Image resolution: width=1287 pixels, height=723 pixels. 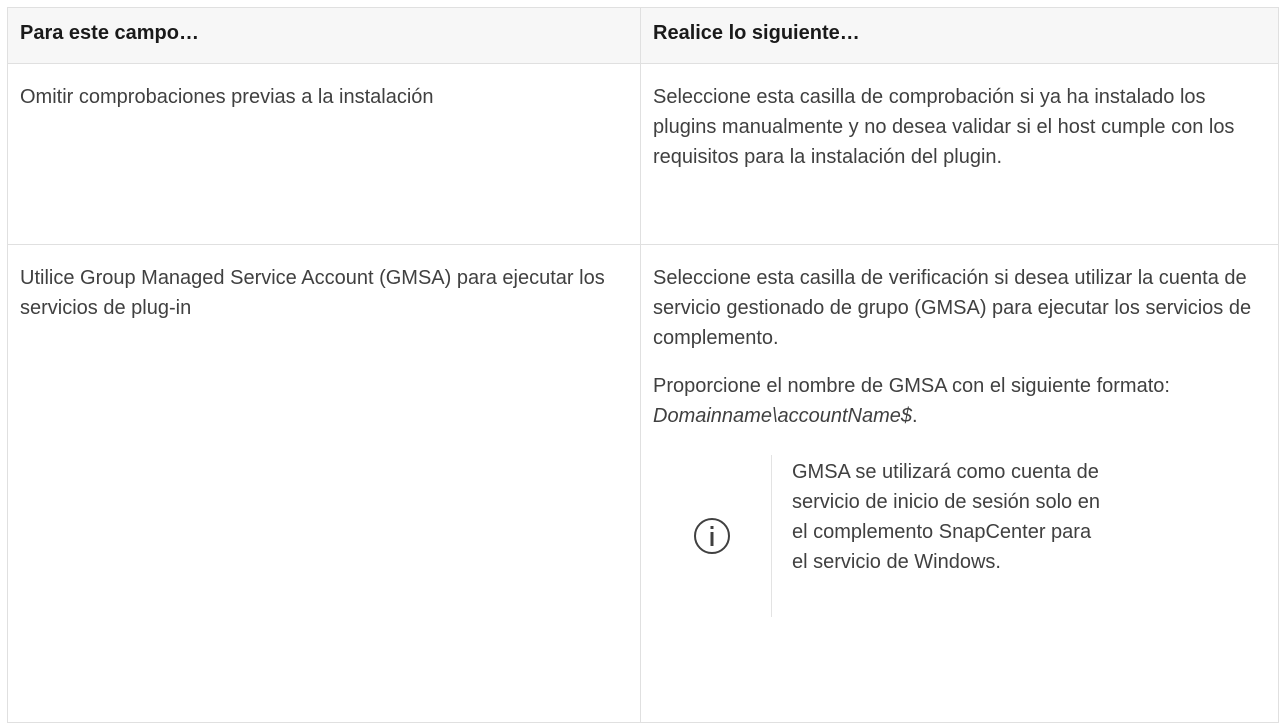 I want to click on format-suffix: ., so click(x=915, y=416).